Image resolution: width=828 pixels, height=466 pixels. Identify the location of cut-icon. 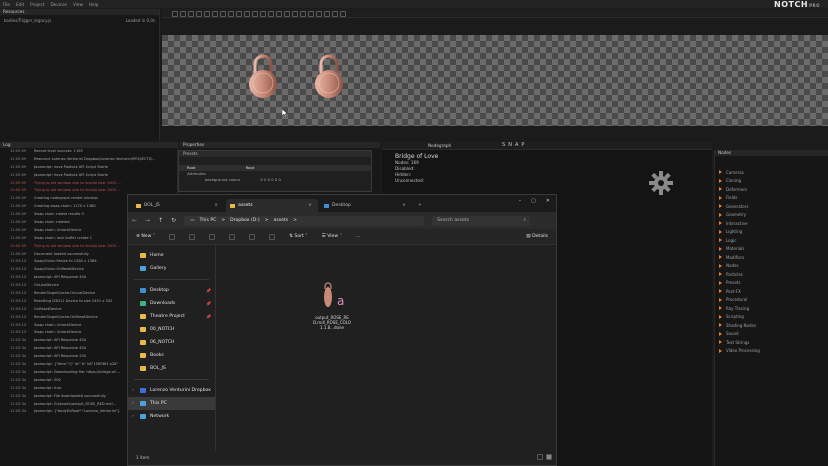
(172, 236).